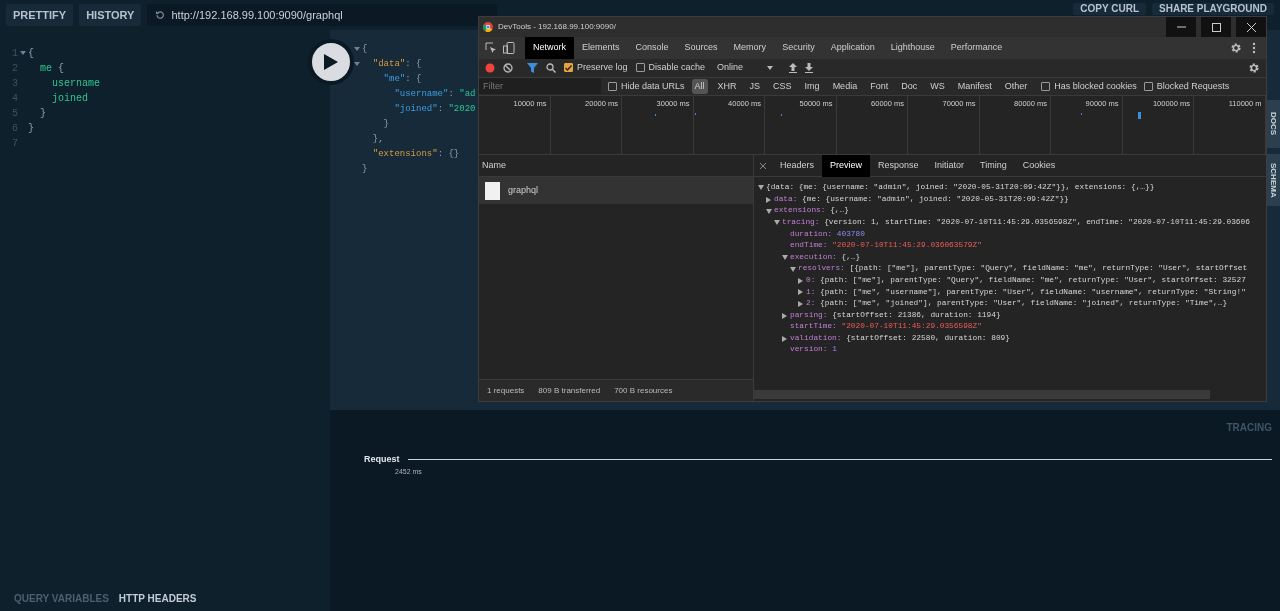  Describe the element at coordinates (699, 86) in the screenshot. I see `type-filter: All` at that location.